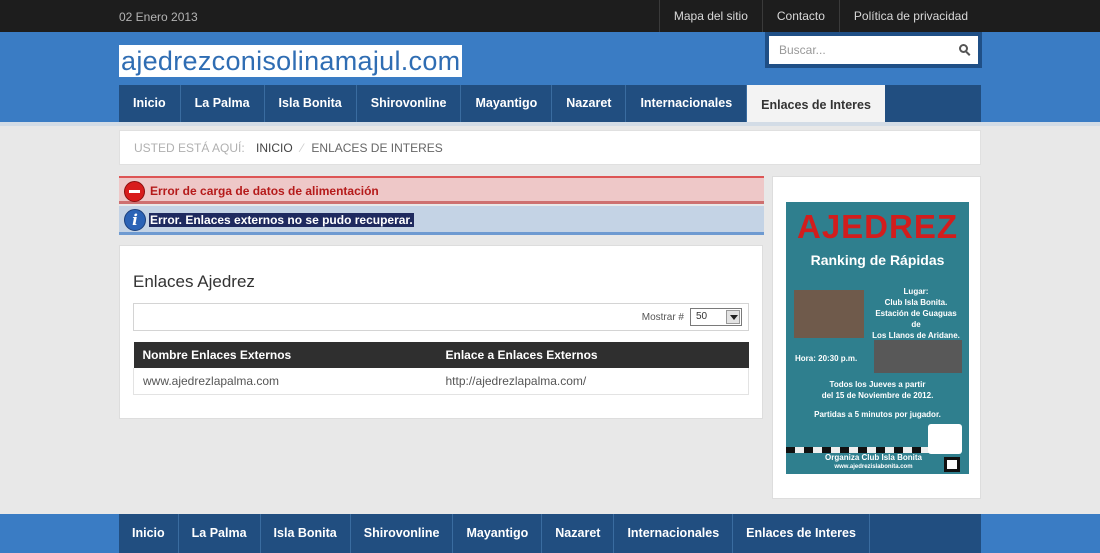 This screenshot has width=1100, height=553. What do you see at coordinates (402, 533) in the screenshot?
I see `footer-nav-shirovonline: Shirovonline` at bounding box center [402, 533].